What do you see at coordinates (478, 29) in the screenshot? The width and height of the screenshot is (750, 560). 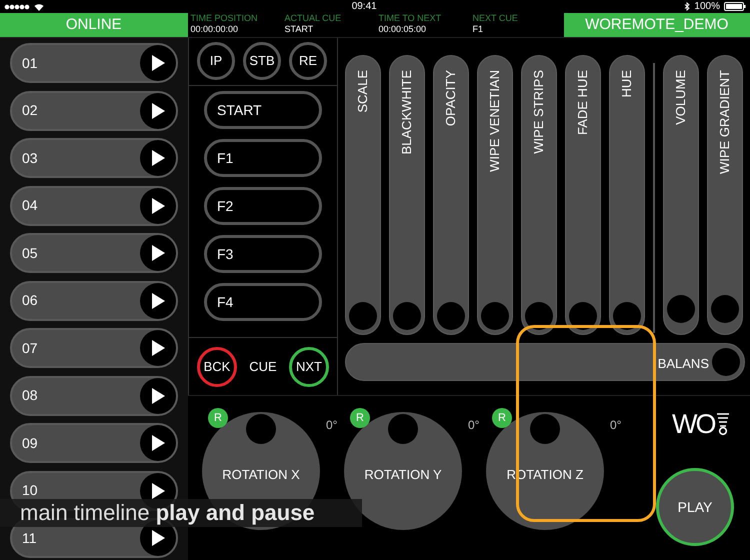 I see `field-value: F1` at bounding box center [478, 29].